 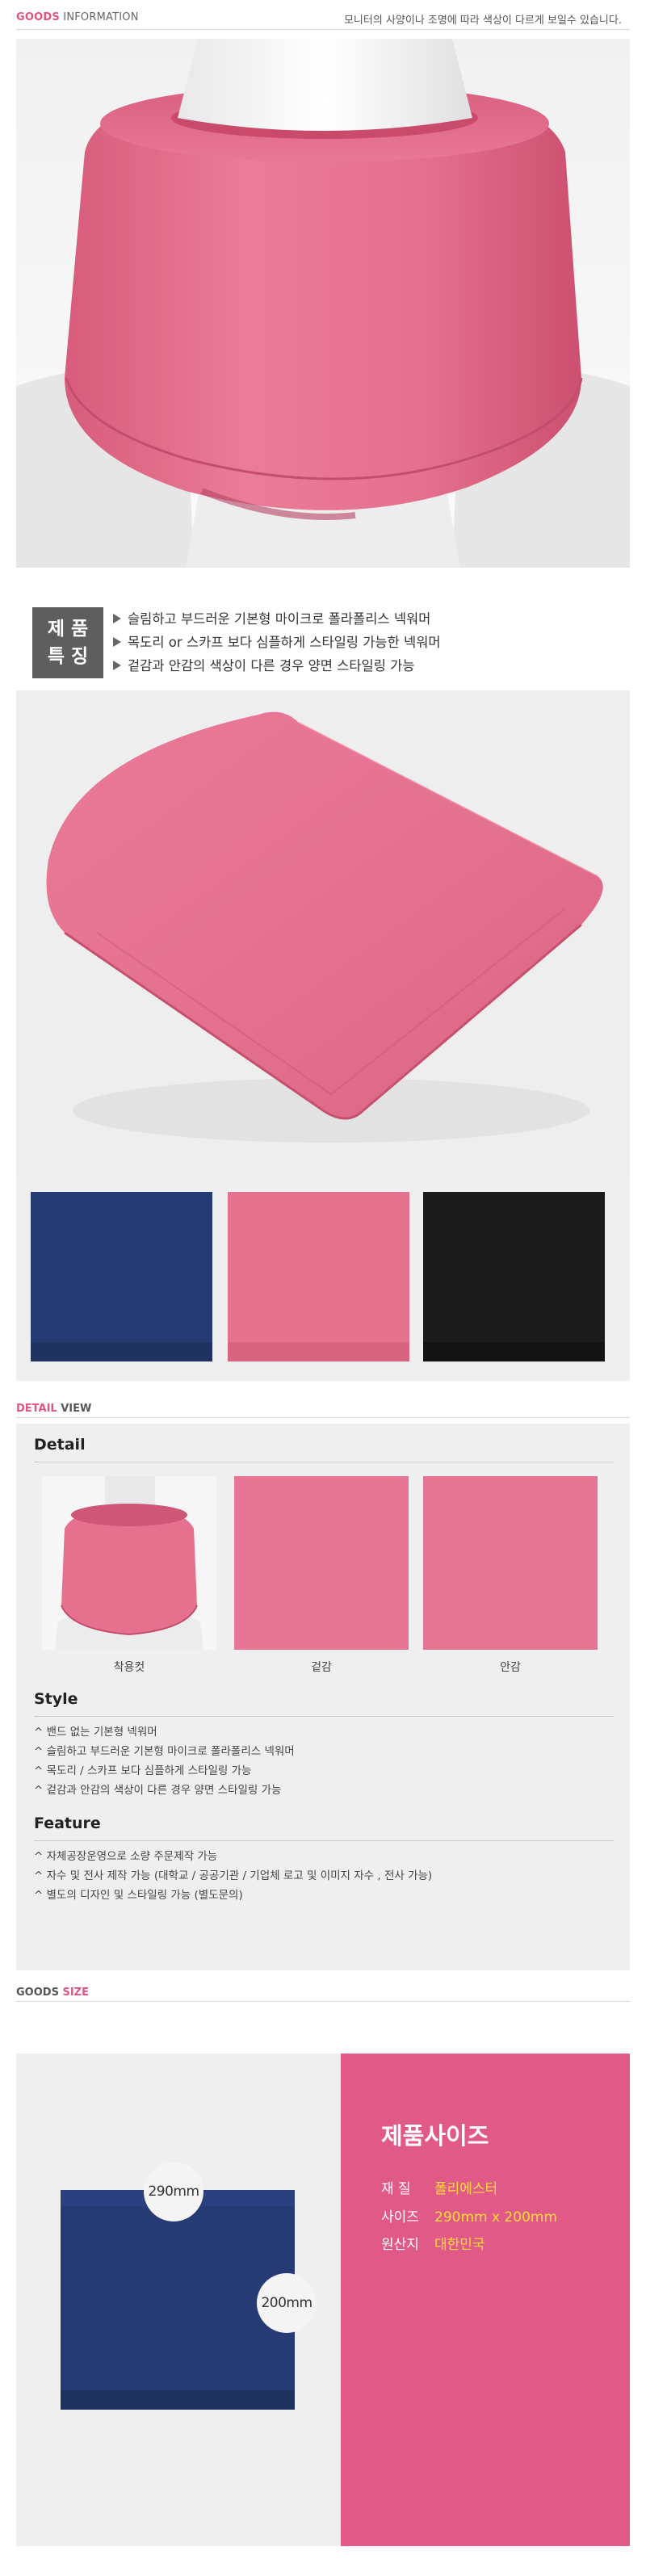 I want to click on goods-size-label: GOODS SIZE, so click(x=52, y=1993).